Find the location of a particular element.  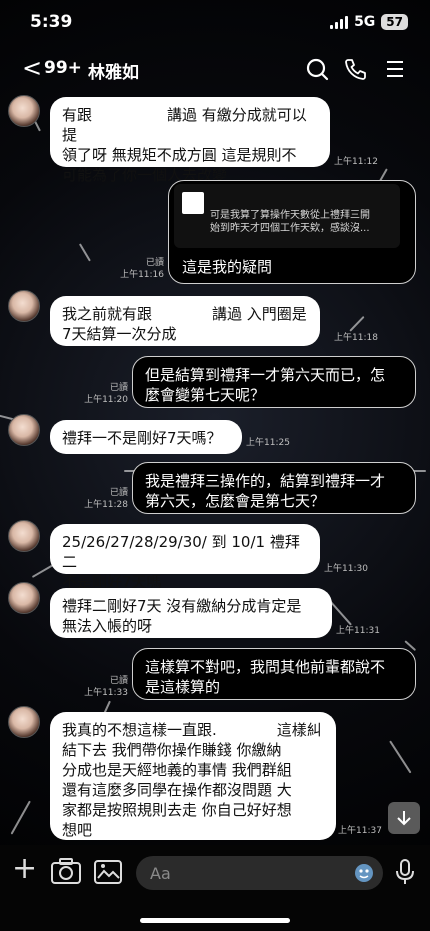

mic-icon is located at coordinates (405, 872).